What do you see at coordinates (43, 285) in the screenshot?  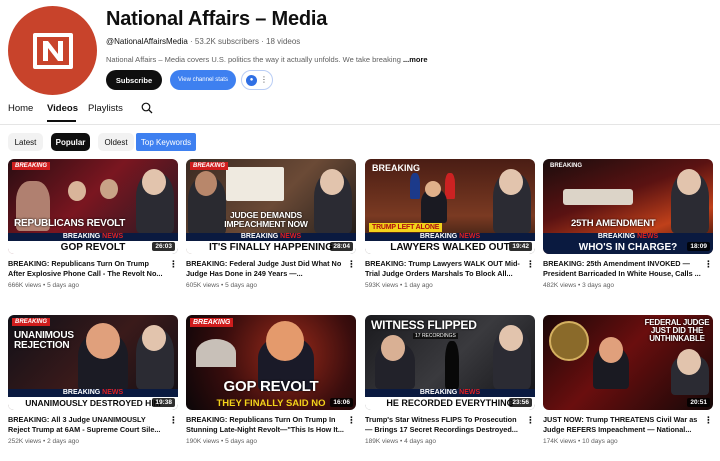 I see `video-meta: 666K views • 5 days ago` at bounding box center [43, 285].